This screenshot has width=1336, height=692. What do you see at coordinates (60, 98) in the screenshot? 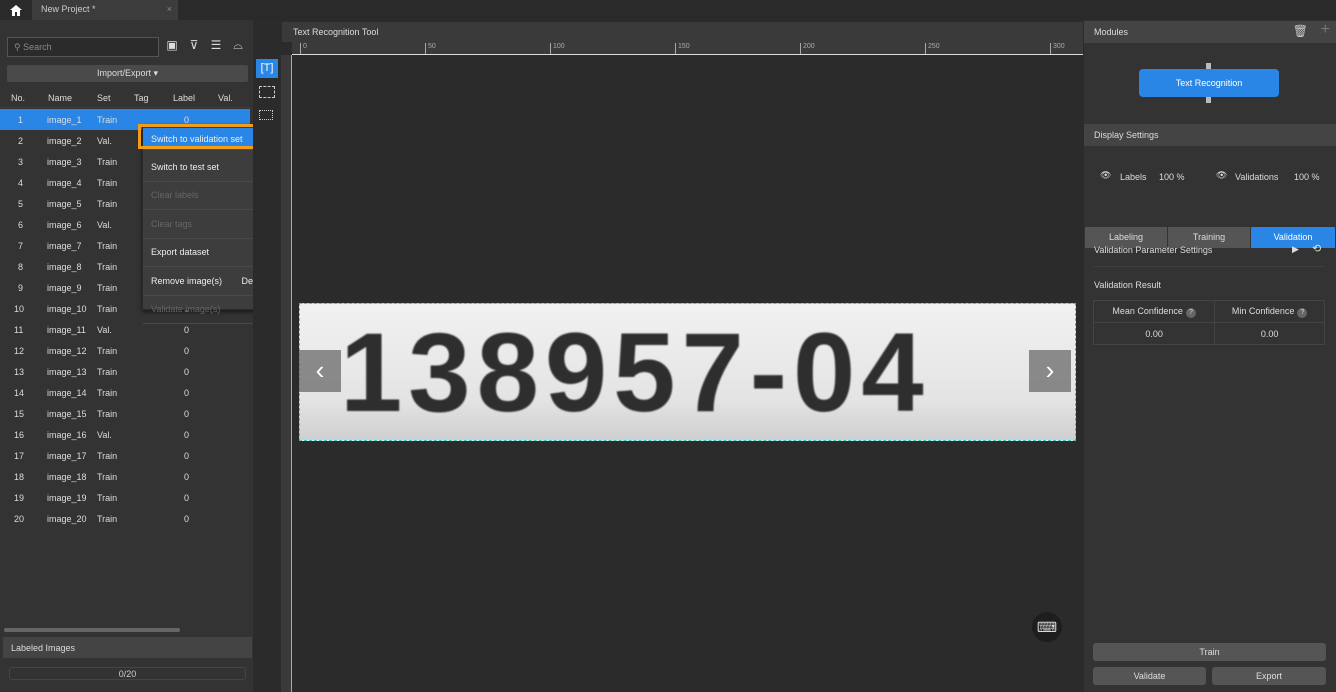
I see `col-name: Name` at bounding box center [60, 98].